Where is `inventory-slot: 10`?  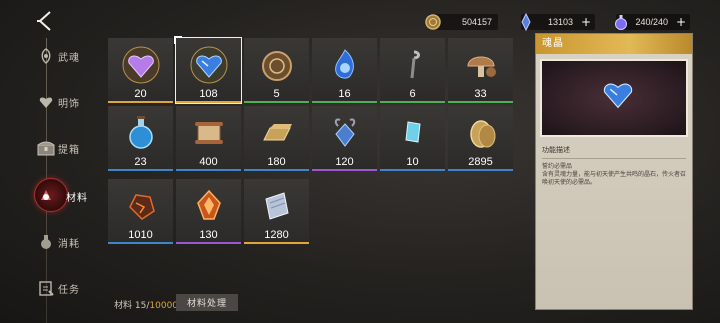
inventory-slot: 10 is located at coordinates (412, 138).